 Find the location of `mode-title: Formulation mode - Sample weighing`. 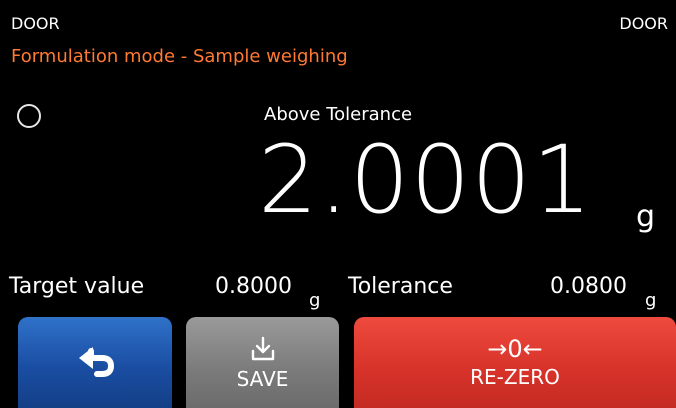

mode-title: Formulation mode - Sample weighing is located at coordinates (179, 56).